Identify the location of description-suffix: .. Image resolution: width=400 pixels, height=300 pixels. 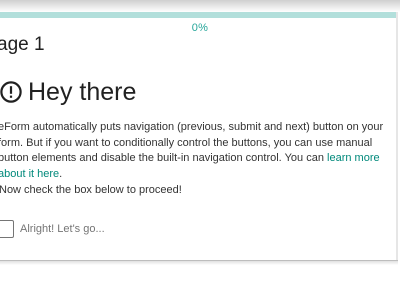
(61, 173).